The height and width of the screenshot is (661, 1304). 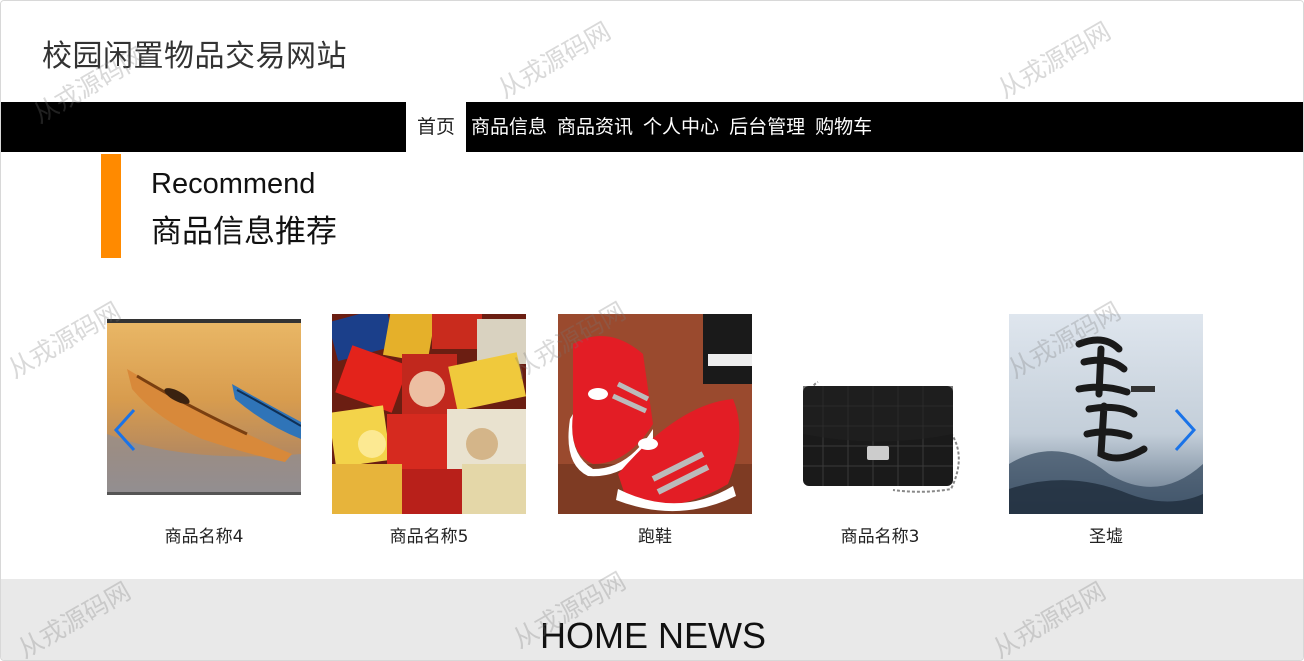 I want to click on main-nav: 首页 商品信息 商品资讯 个人中心 后台管理 购物车, so click(x=652, y=127).